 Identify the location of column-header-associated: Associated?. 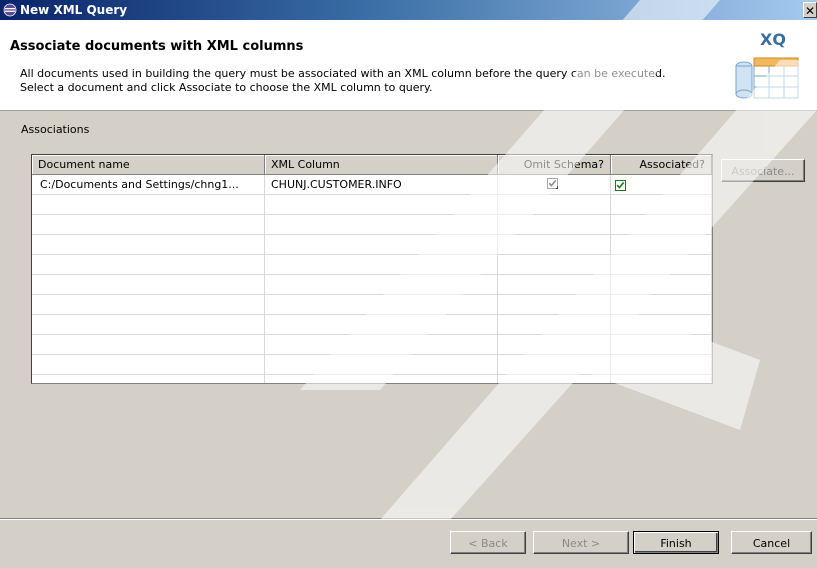
(661, 165).